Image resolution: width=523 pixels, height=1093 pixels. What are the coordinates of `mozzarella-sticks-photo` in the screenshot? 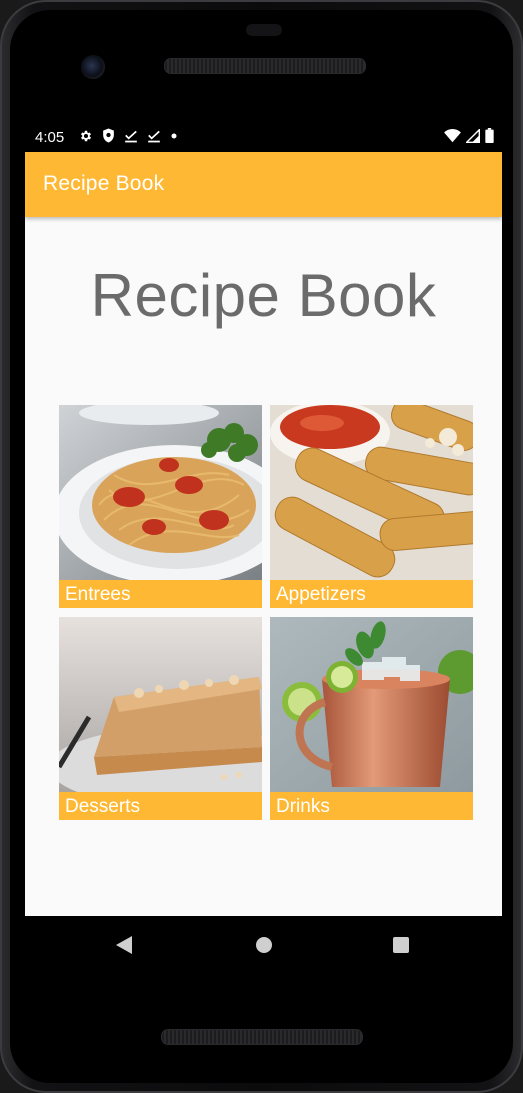 It's located at (371, 492).